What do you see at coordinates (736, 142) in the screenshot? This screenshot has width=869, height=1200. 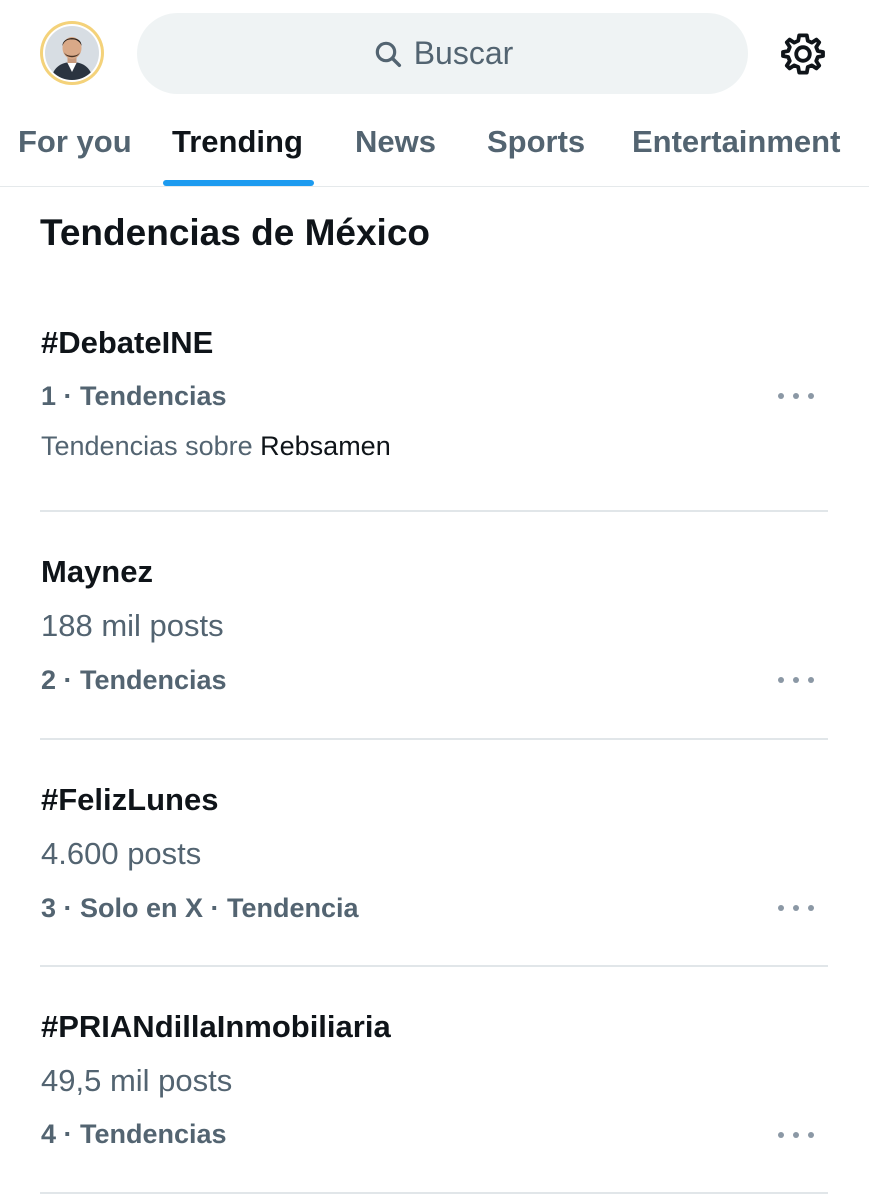 I see `tab-entertainment: Entertainment` at bounding box center [736, 142].